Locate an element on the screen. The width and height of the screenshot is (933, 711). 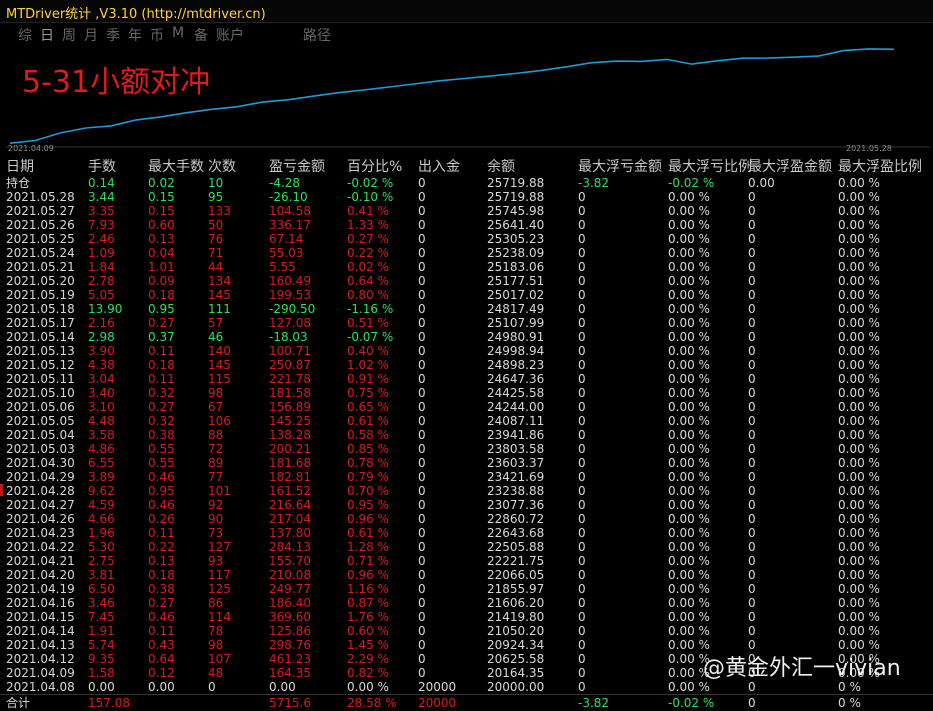
row-balance: 23603.37 is located at coordinates (516, 463).